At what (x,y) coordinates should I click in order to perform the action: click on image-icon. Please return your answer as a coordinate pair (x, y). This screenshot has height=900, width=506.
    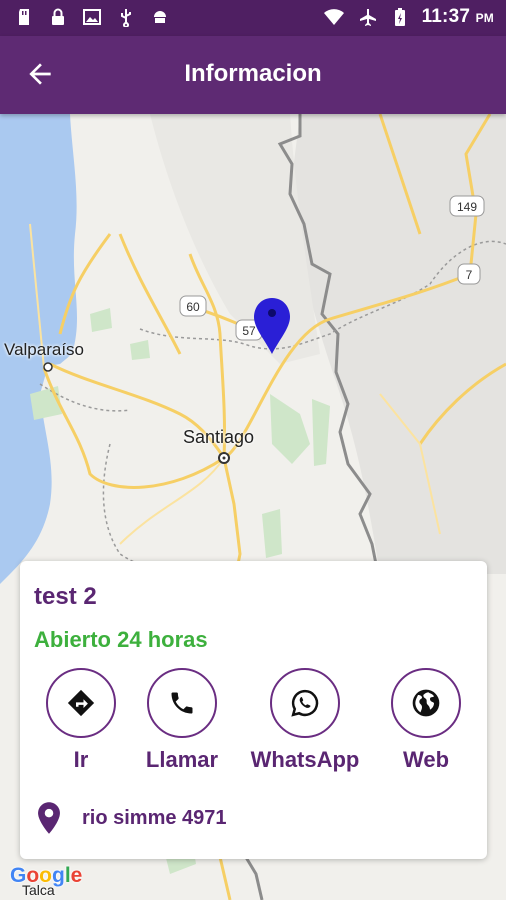
    Looking at the image, I should click on (92, 17).